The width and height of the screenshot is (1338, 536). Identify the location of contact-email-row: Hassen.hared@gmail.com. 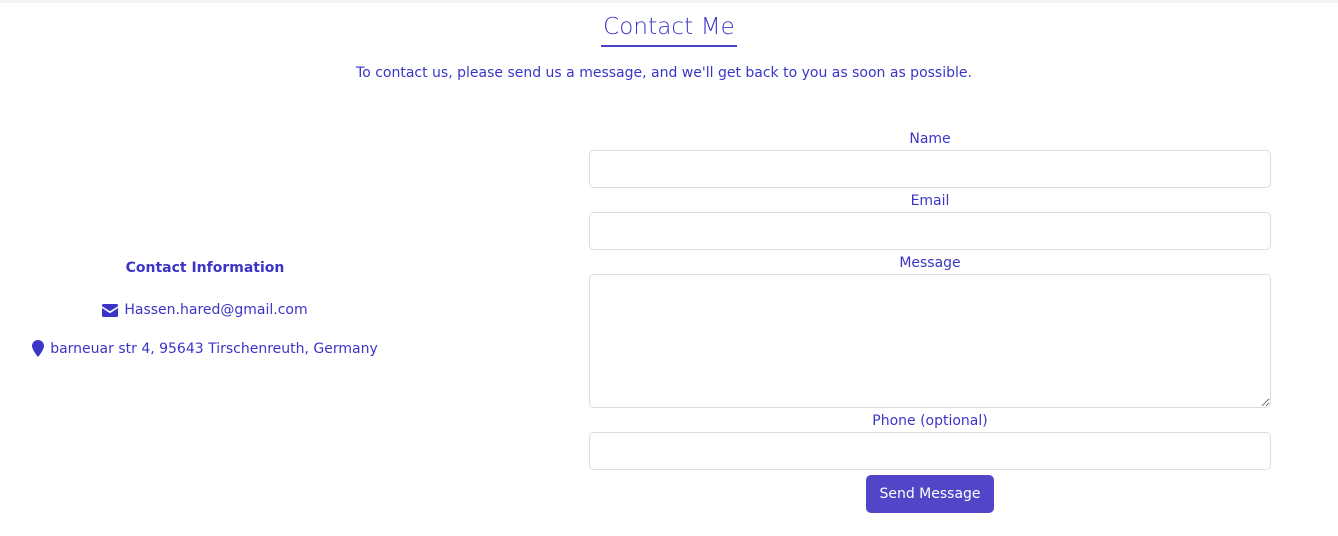
(205, 310).